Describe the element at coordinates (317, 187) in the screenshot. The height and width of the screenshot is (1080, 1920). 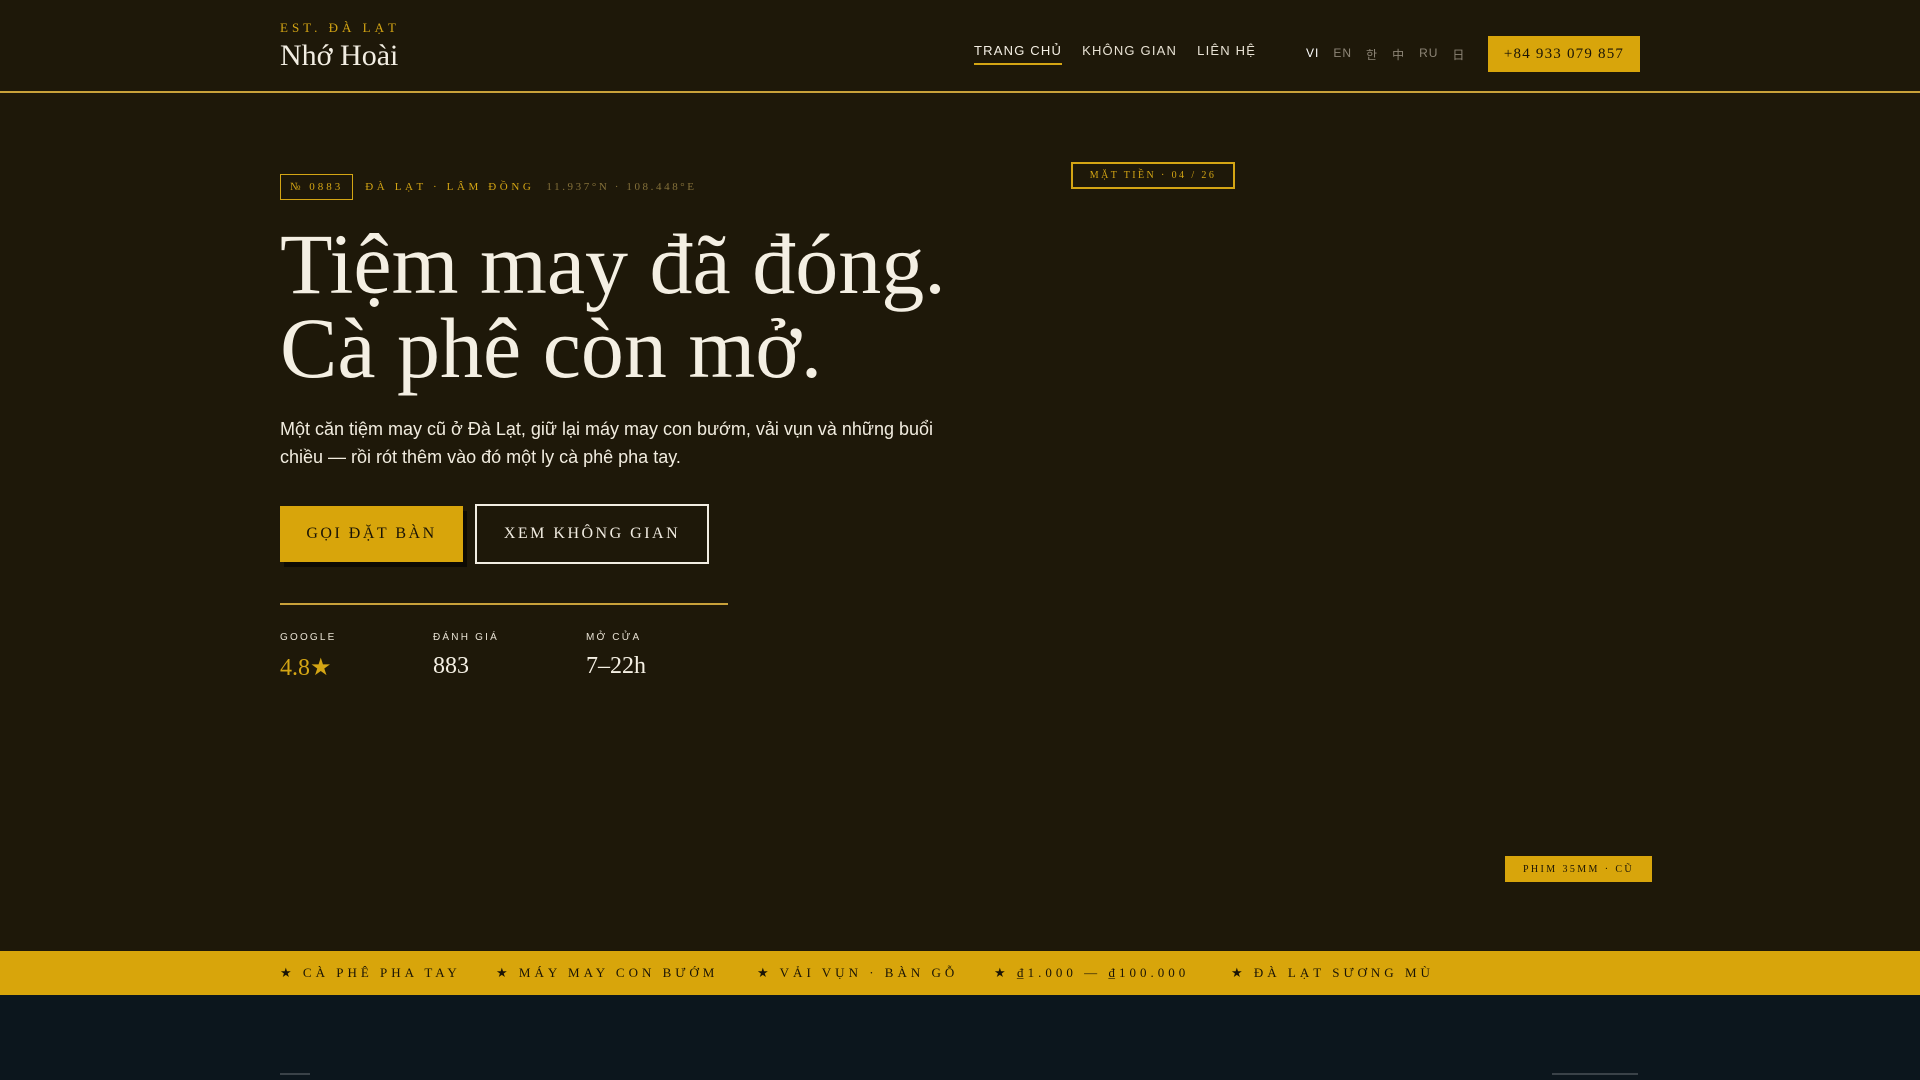
I see `reference-number-badge: № 0883` at that location.